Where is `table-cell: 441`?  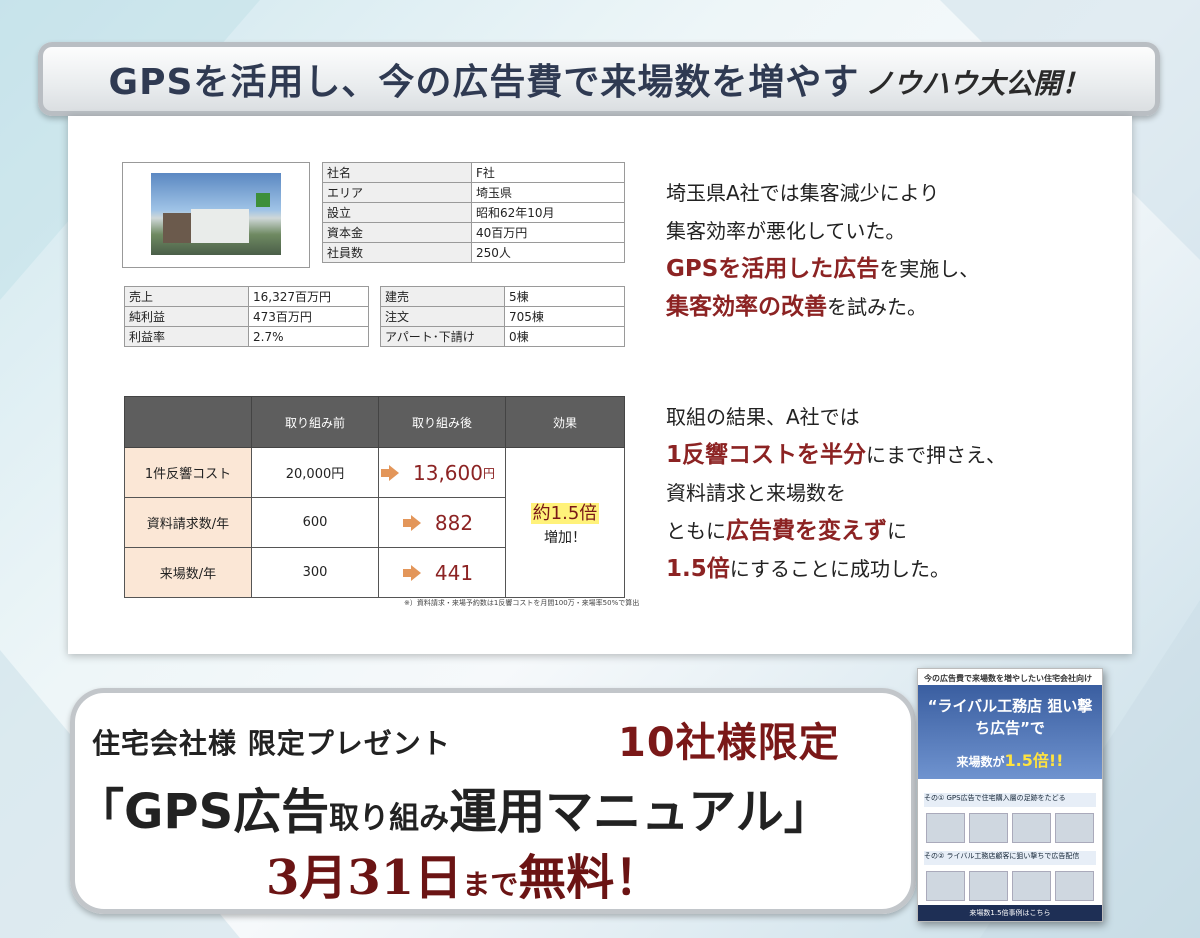
table-cell: 441 is located at coordinates (442, 572).